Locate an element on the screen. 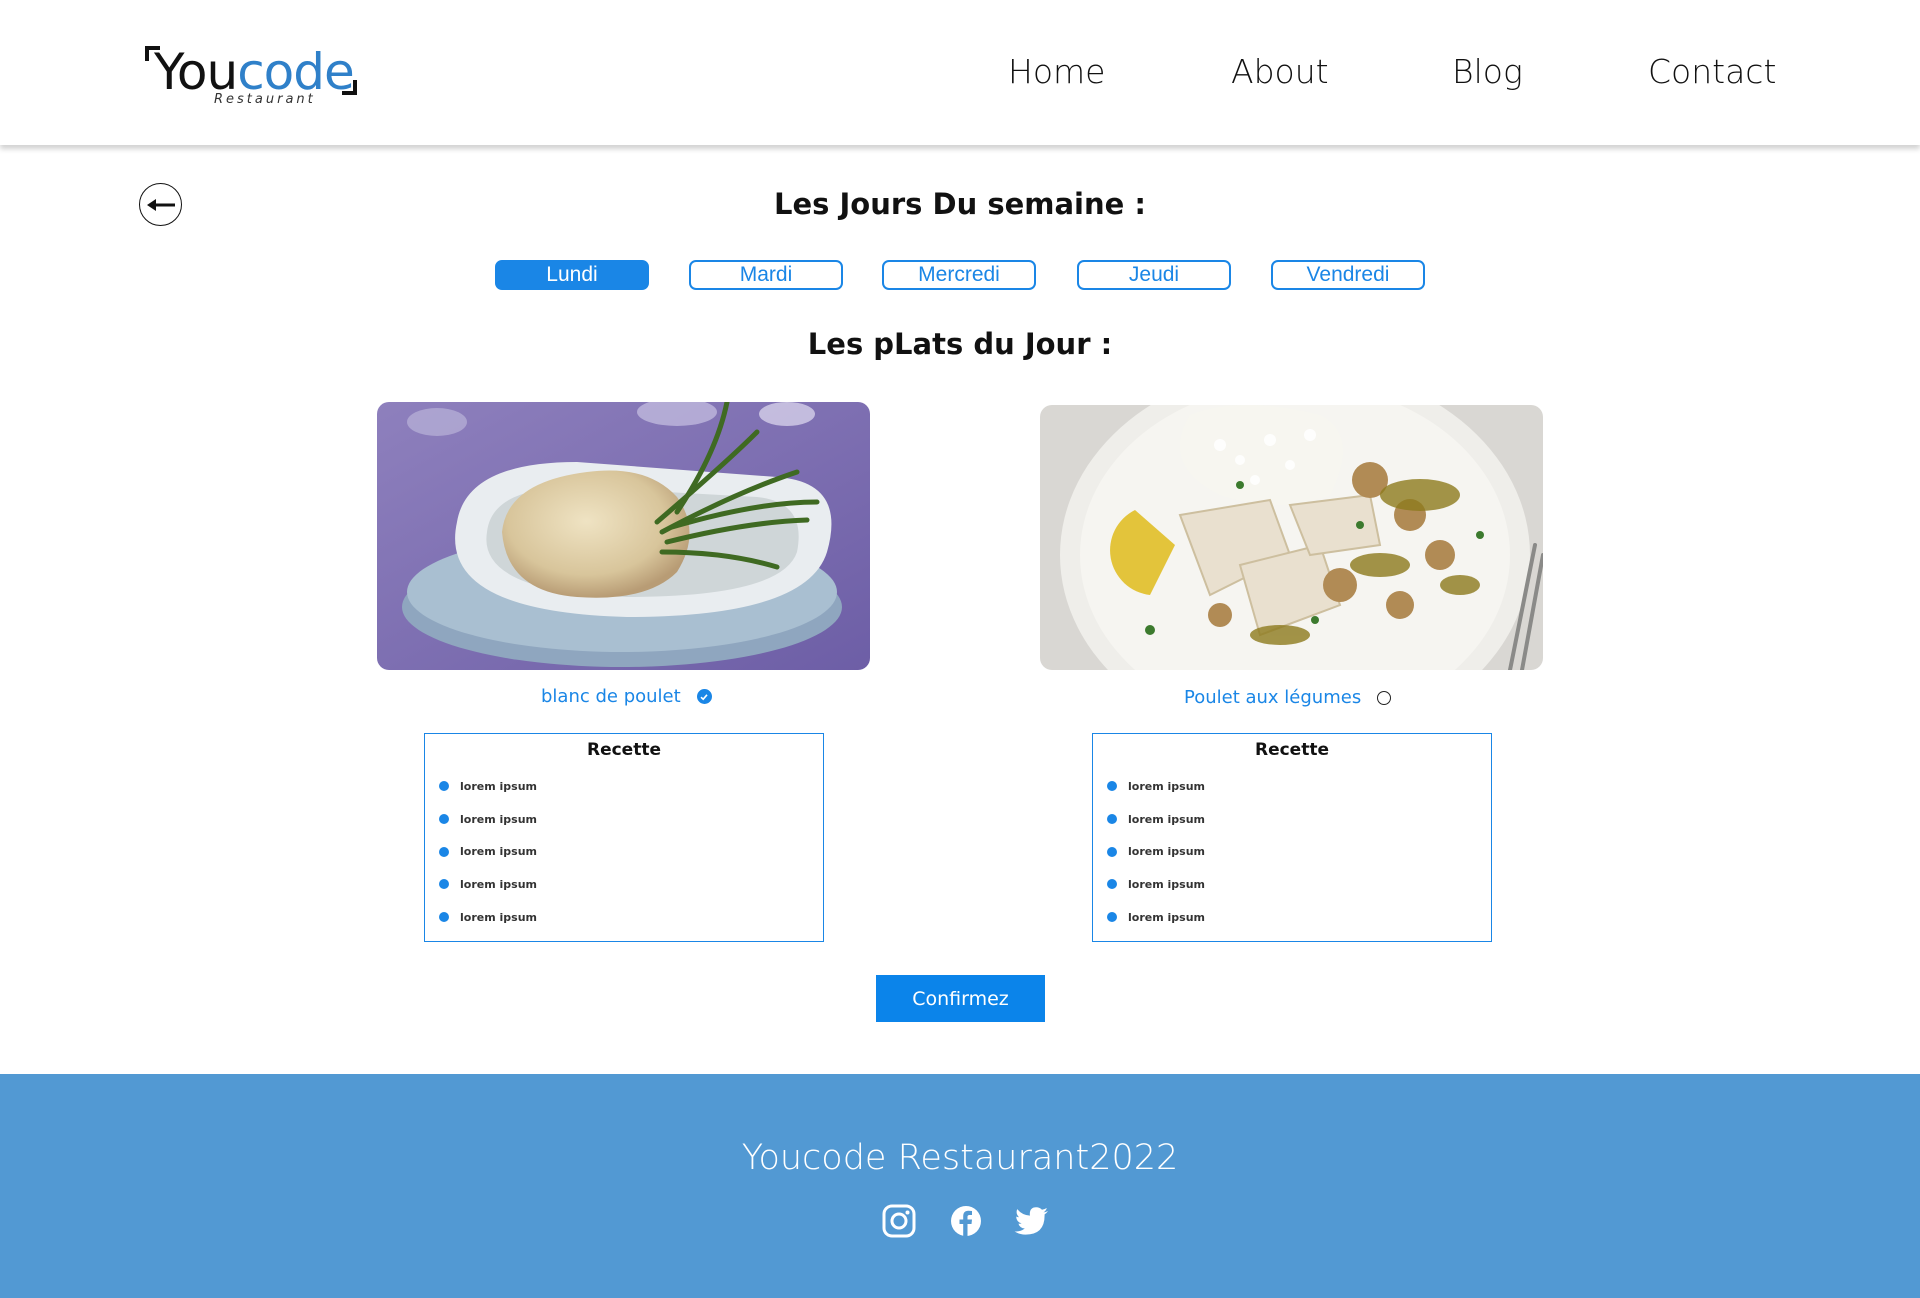 This screenshot has height=1298, width=1920. dish-option-2: Poulet aux légumes is located at coordinates (1288, 697).